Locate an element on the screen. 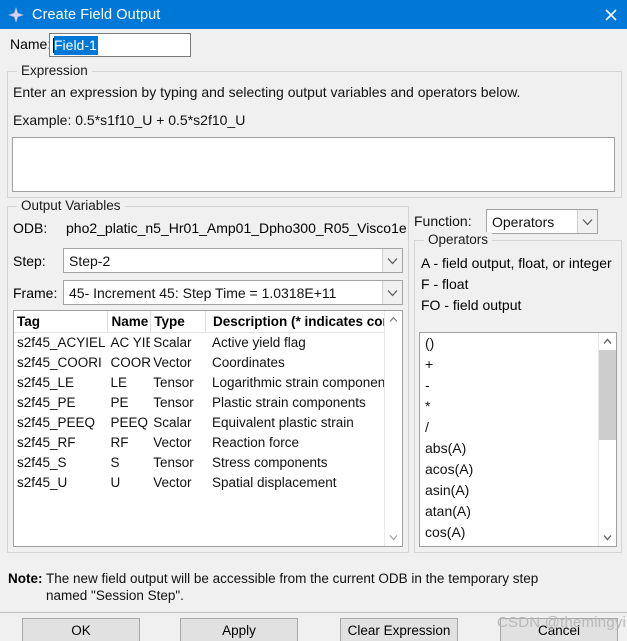 The width and height of the screenshot is (627, 641). name-label: Name: is located at coordinates (31, 44).